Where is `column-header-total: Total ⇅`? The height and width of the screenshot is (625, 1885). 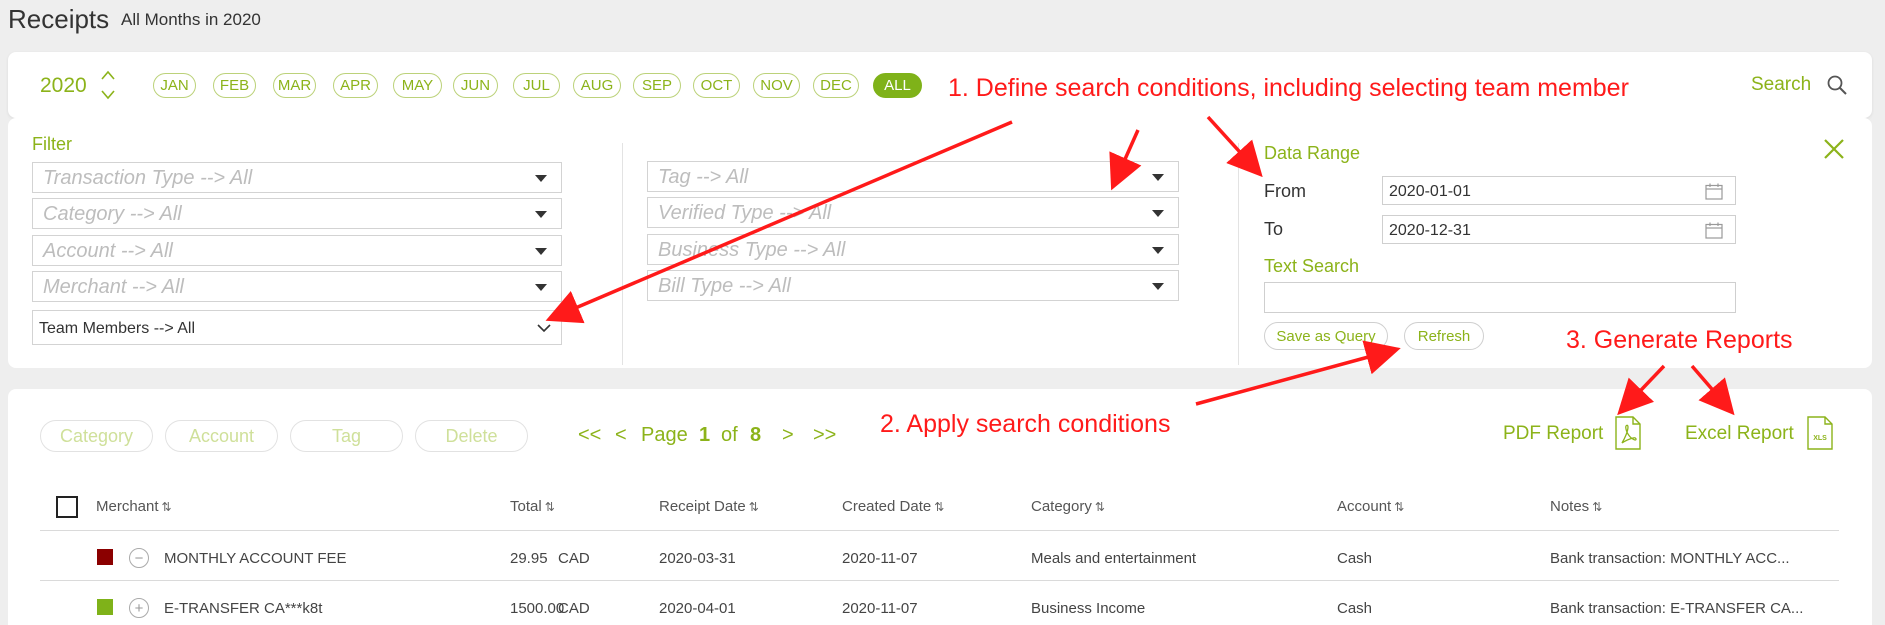
column-header-total: Total ⇅ is located at coordinates (532, 506).